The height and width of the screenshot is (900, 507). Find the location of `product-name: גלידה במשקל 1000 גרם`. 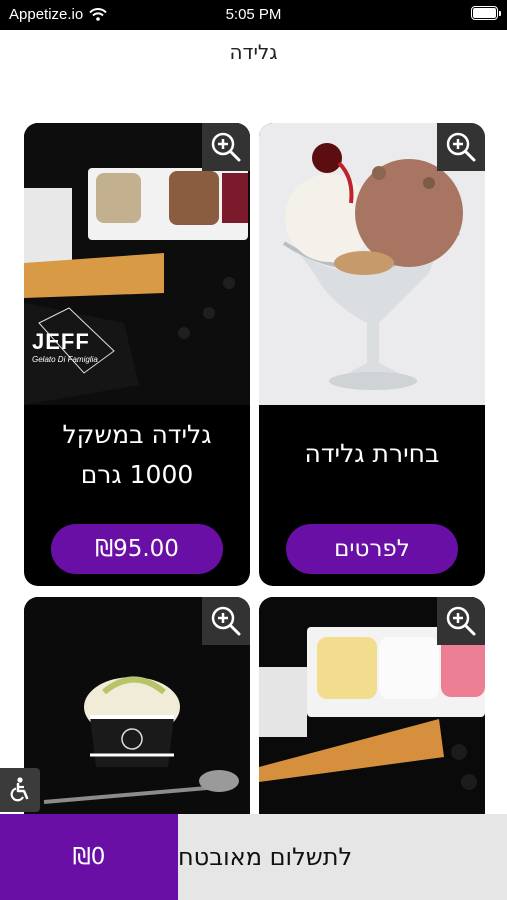

product-name: גלידה במשקל 1000 גרם is located at coordinates (137, 454).